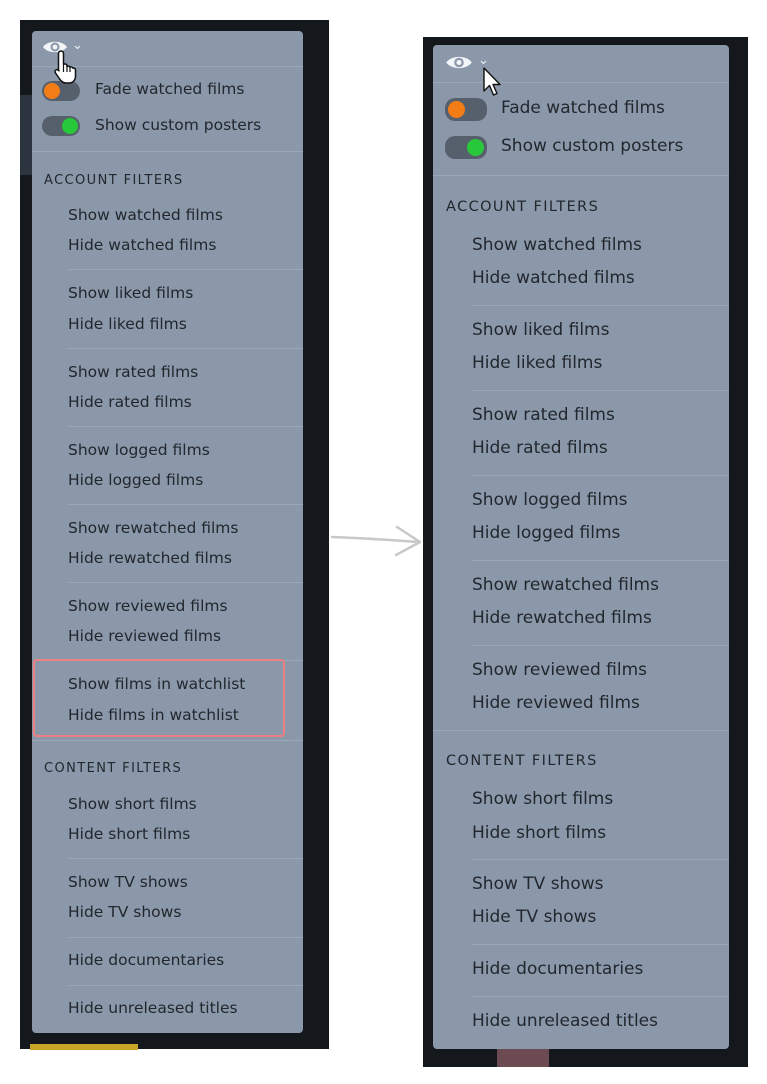  I want to click on watchlist-highlight-box, so click(159, 698).